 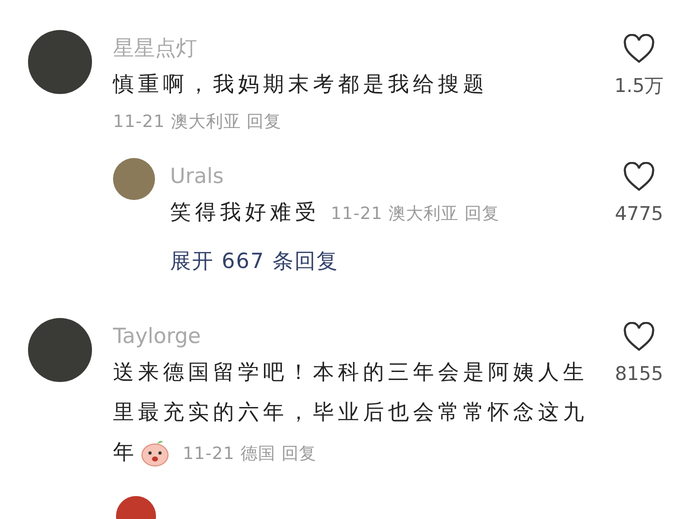 I want to click on username: Urals, so click(x=387, y=176).